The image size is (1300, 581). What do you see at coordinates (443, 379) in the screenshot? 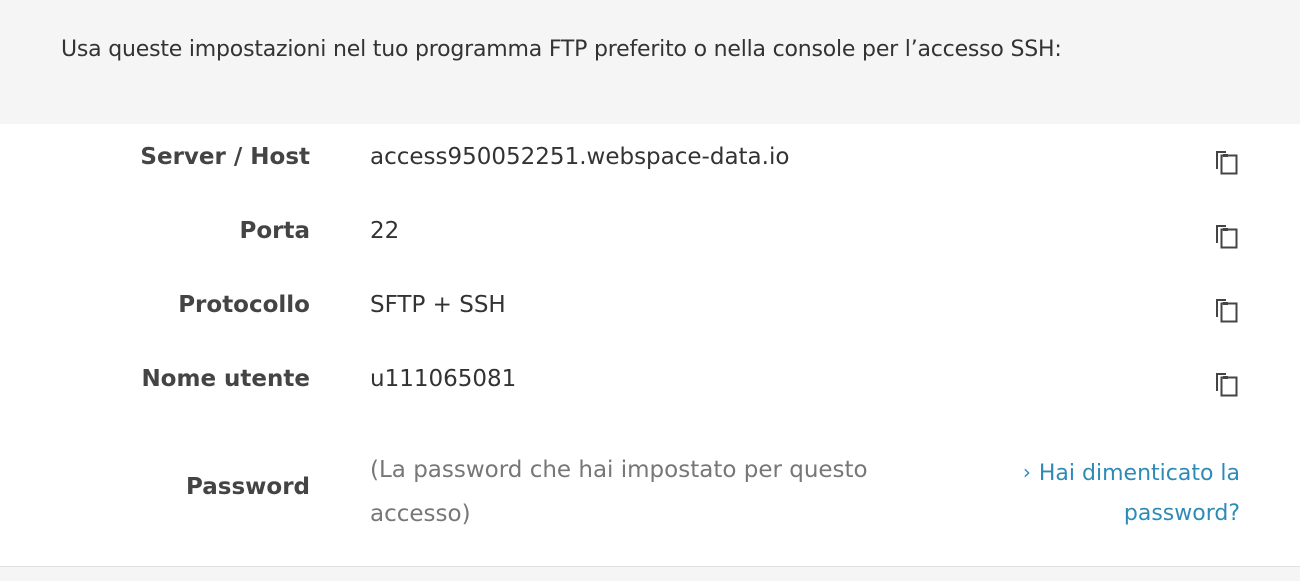
I see `field-value-nome-utente: u111065081` at bounding box center [443, 379].